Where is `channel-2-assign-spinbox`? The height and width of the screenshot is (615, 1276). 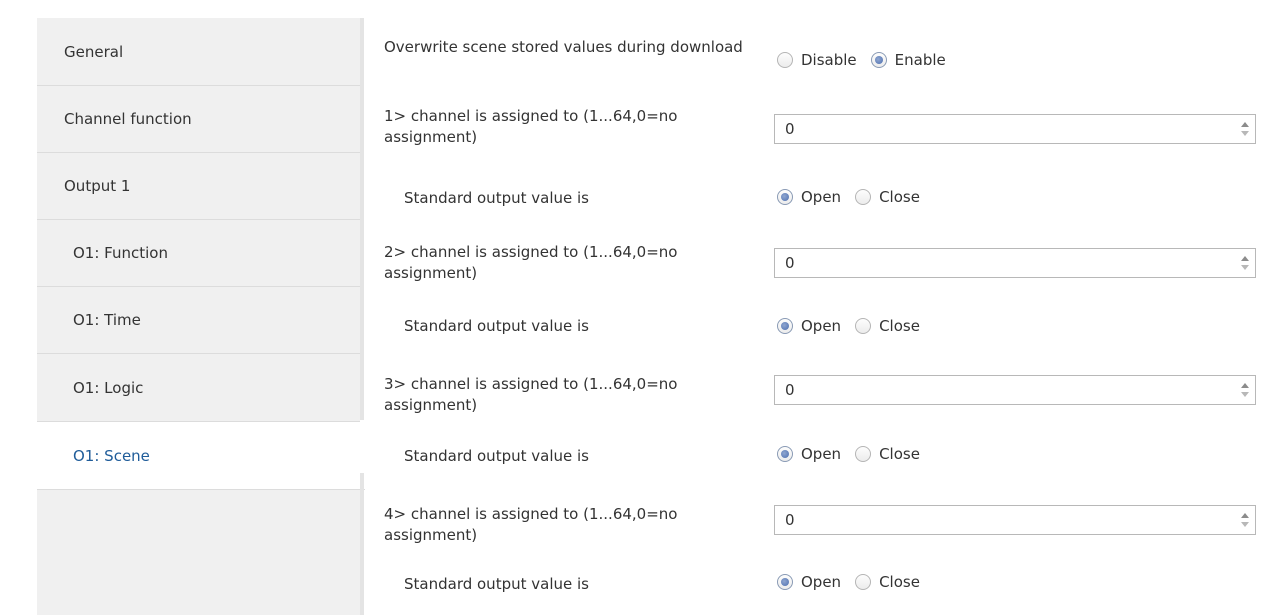 channel-2-assign-spinbox is located at coordinates (1015, 263).